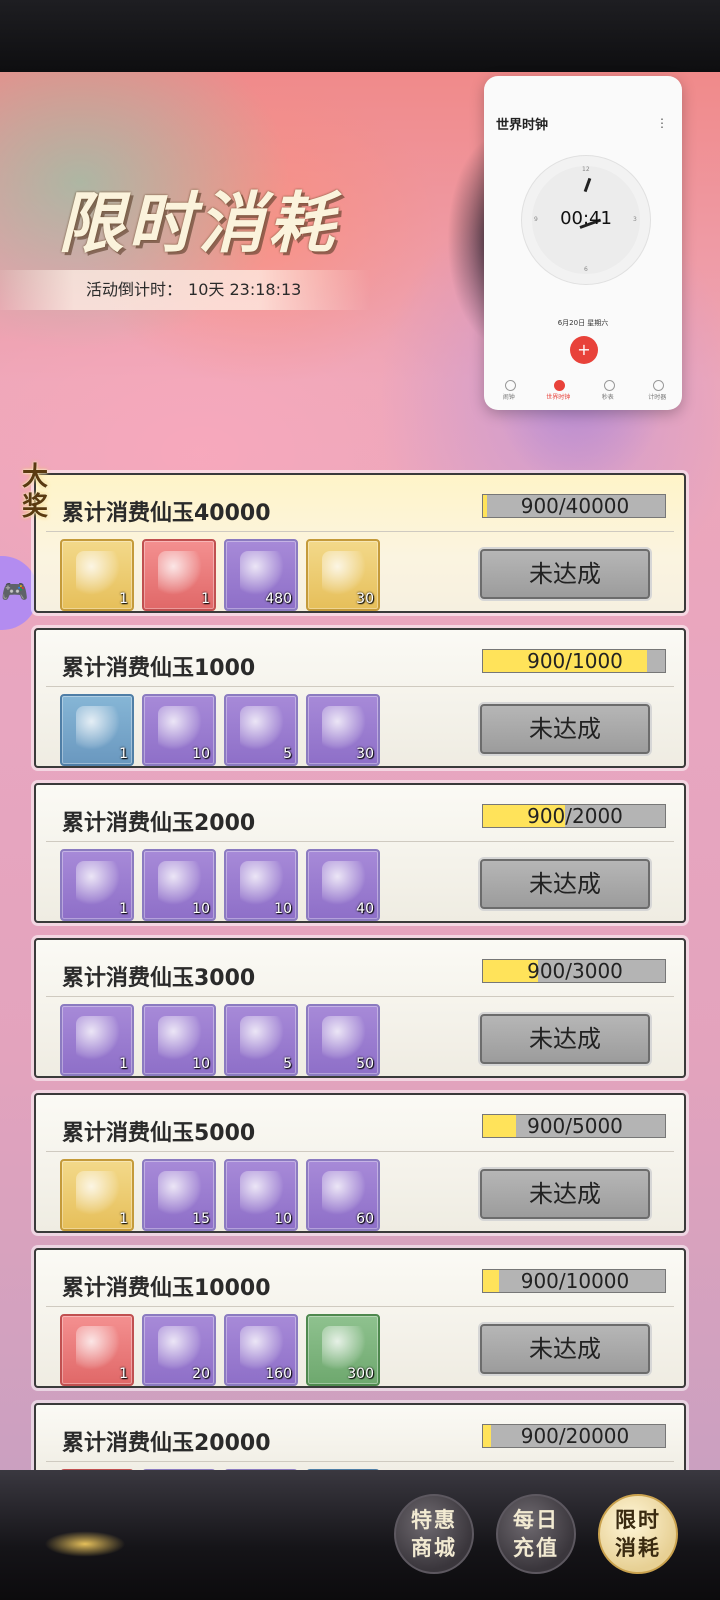 The image size is (720, 1600). Describe the element at coordinates (575, 1126) in the screenshot. I see `progress-text: 900/5000` at that location.